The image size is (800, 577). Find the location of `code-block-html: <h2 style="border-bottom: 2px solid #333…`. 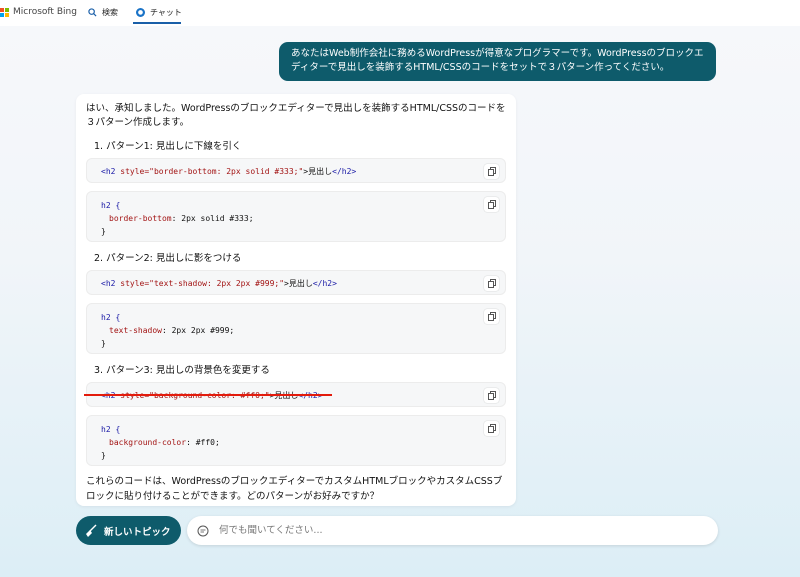

code-block-html: <h2 style="border-bottom: 2px solid #333… is located at coordinates (296, 170).